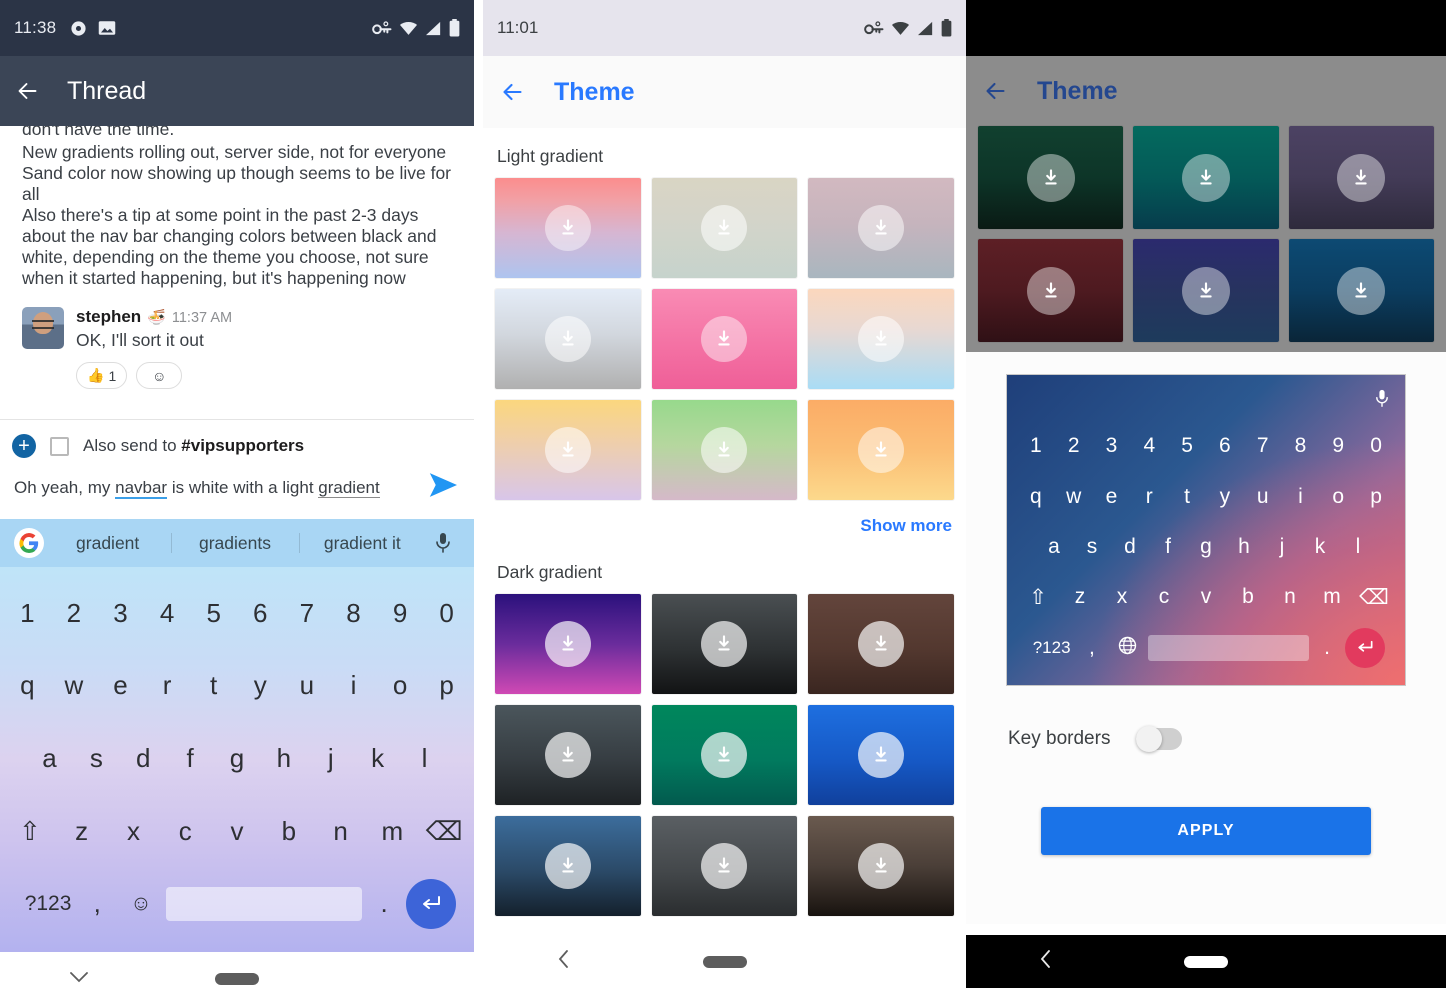  Describe the element at coordinates (353, 685) in the screenshot. I see `key-i: i` at that location.